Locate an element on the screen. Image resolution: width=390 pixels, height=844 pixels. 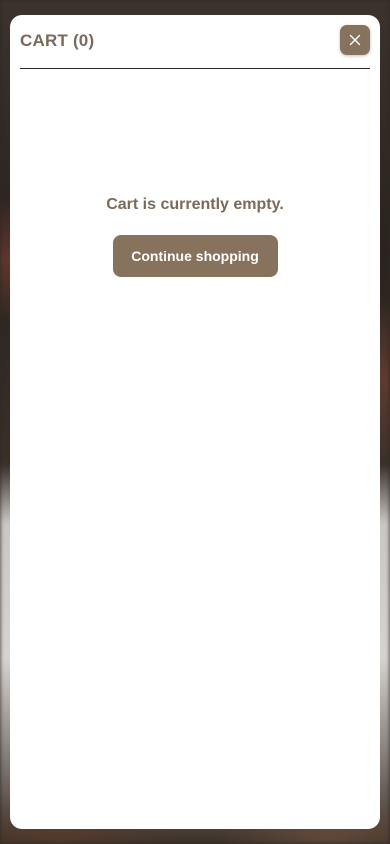
continue-shopping-button: Continue shopping is located at coordinates (195, 256).